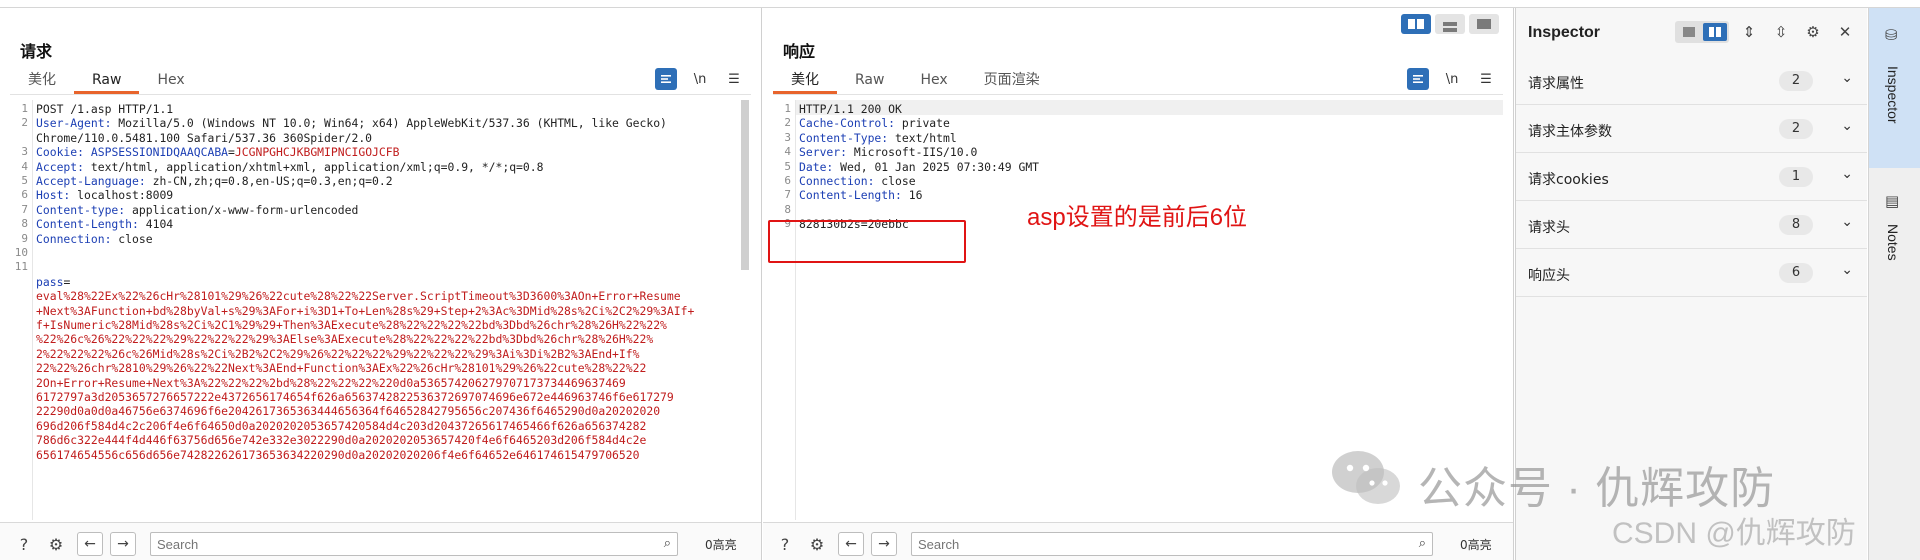 The height and width of the screenshot is (560, 1920). What do you see at coordinates (795, 310) in the screenshot?
I see `line-number-gutter` at bounding box center [795, 310].